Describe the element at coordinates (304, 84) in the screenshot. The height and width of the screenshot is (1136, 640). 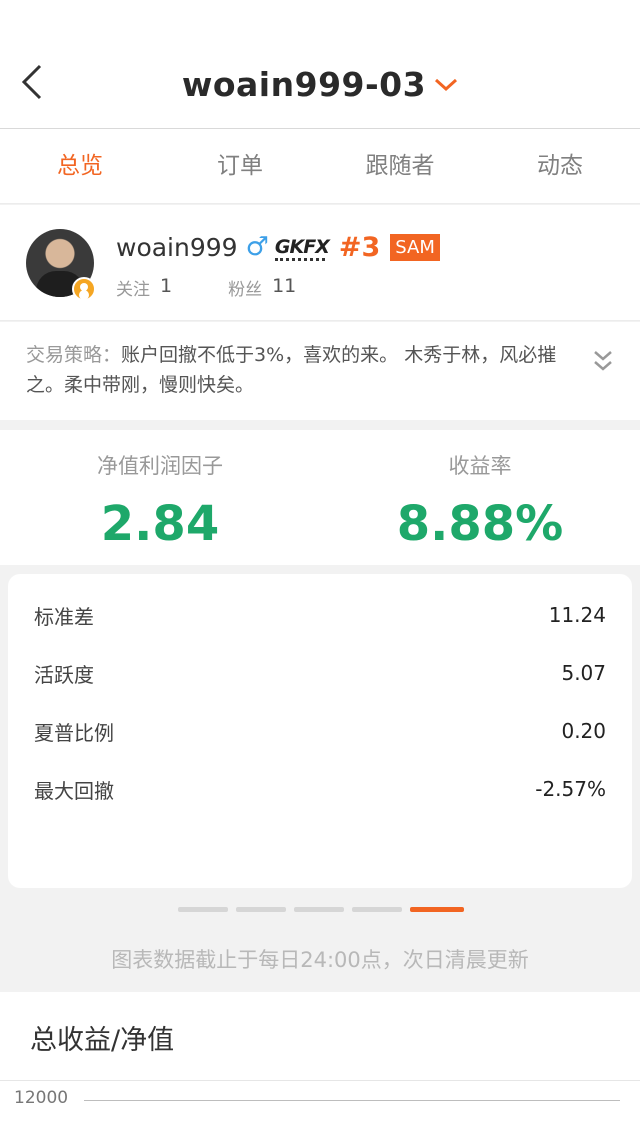
I see `page-title: woain999-03` at that location.